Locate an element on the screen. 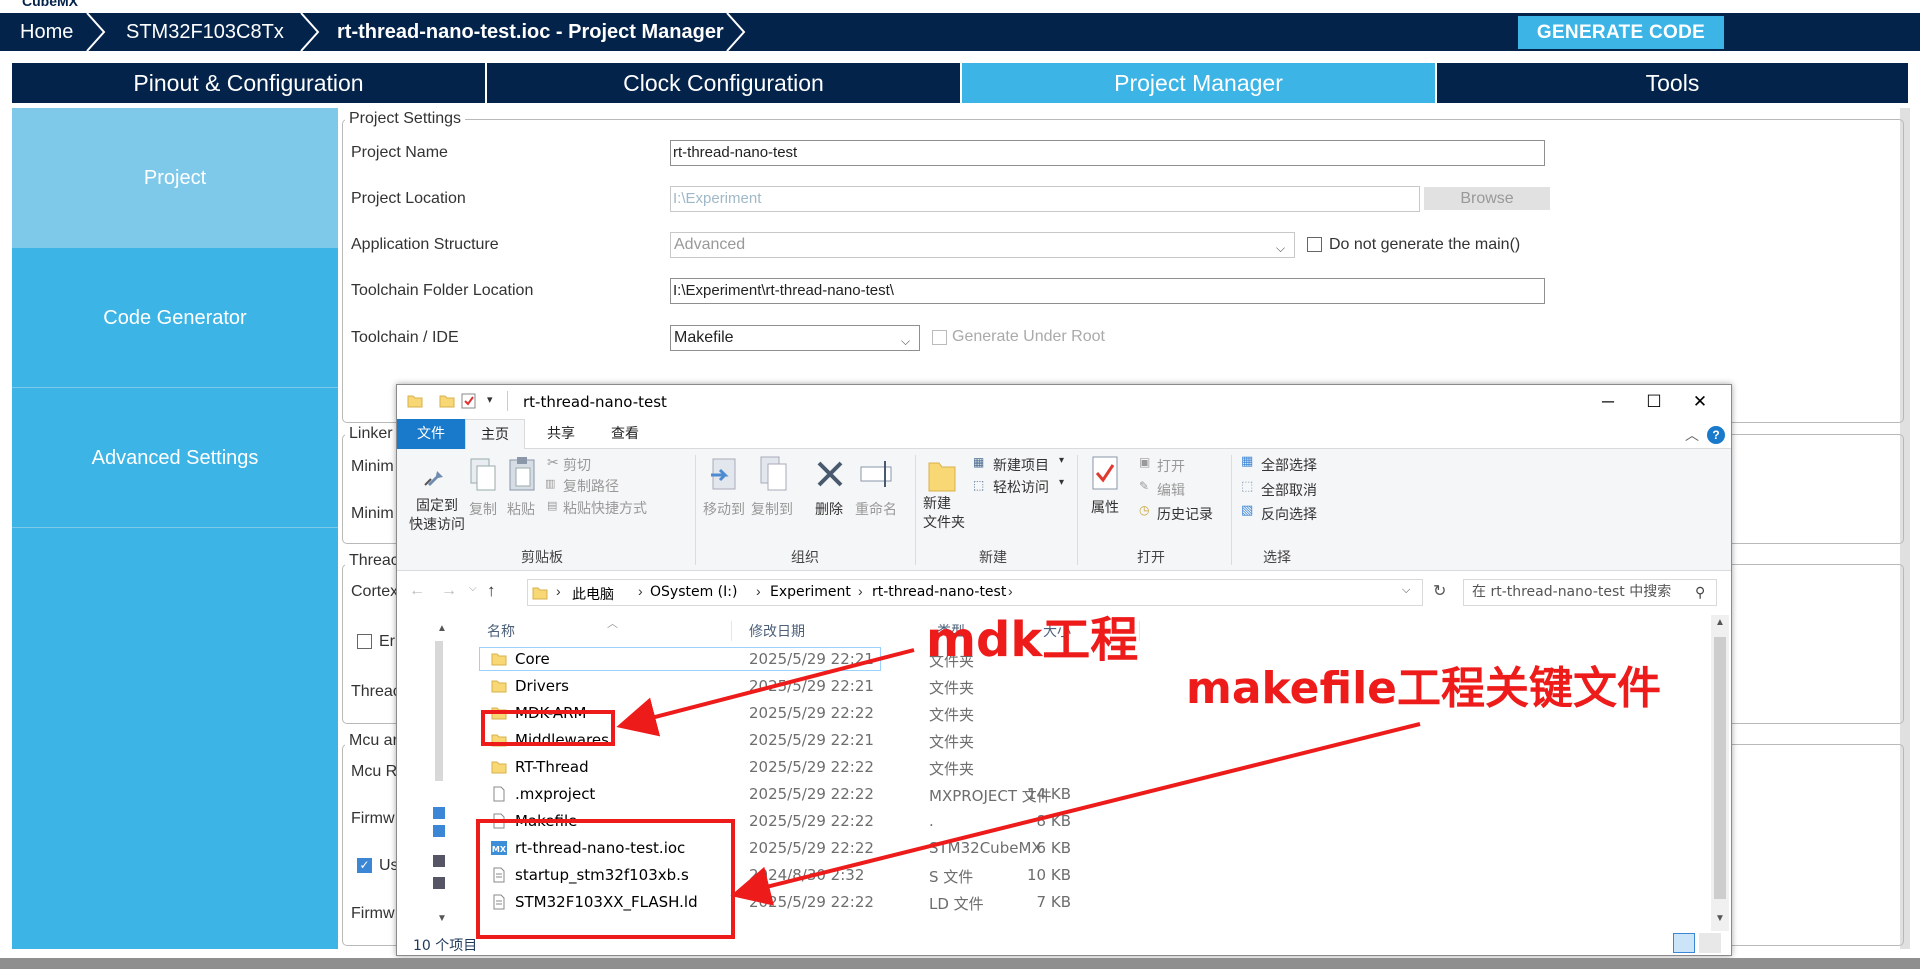 This screenshot has height=969, width=1920. breadcrumb-mcu: STM32F103C8Tx is located at coordinates (205, 32).